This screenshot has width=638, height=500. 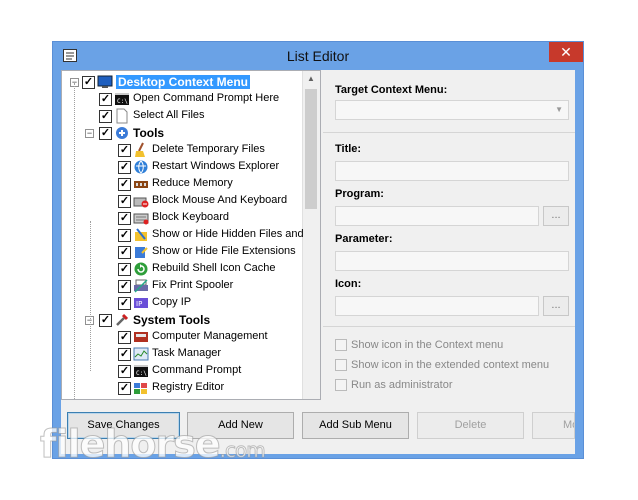 I want to click on tree-item: ✓ Computer Management, so click(x=182, y=337).